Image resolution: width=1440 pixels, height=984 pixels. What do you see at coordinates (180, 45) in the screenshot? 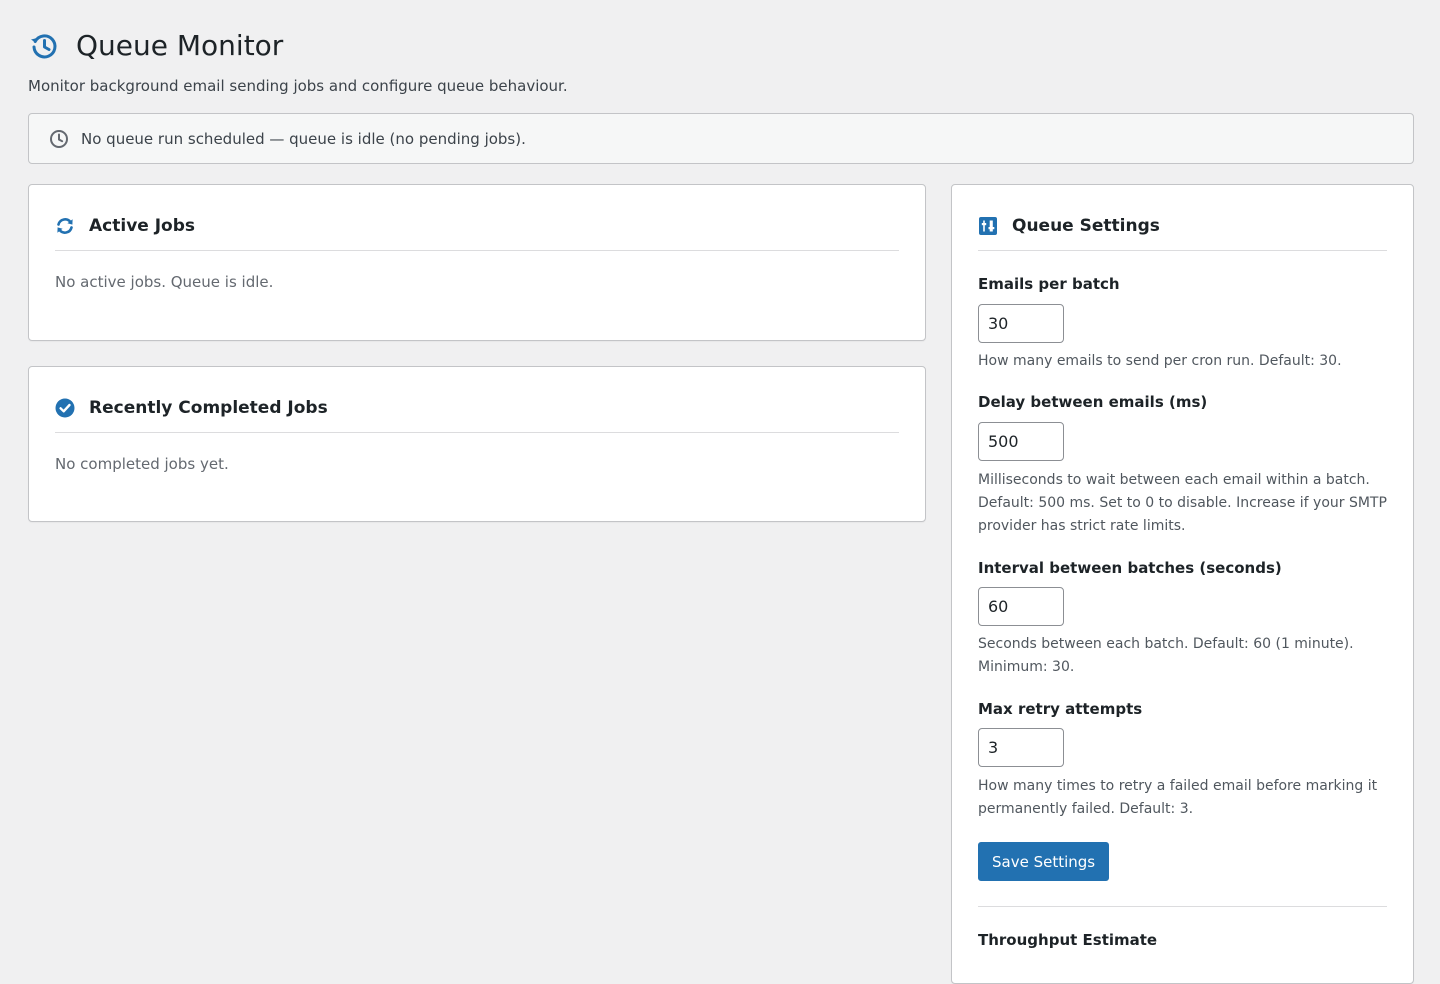
I see `page-title: Queue Monitor` at bounding box center [180, 45].